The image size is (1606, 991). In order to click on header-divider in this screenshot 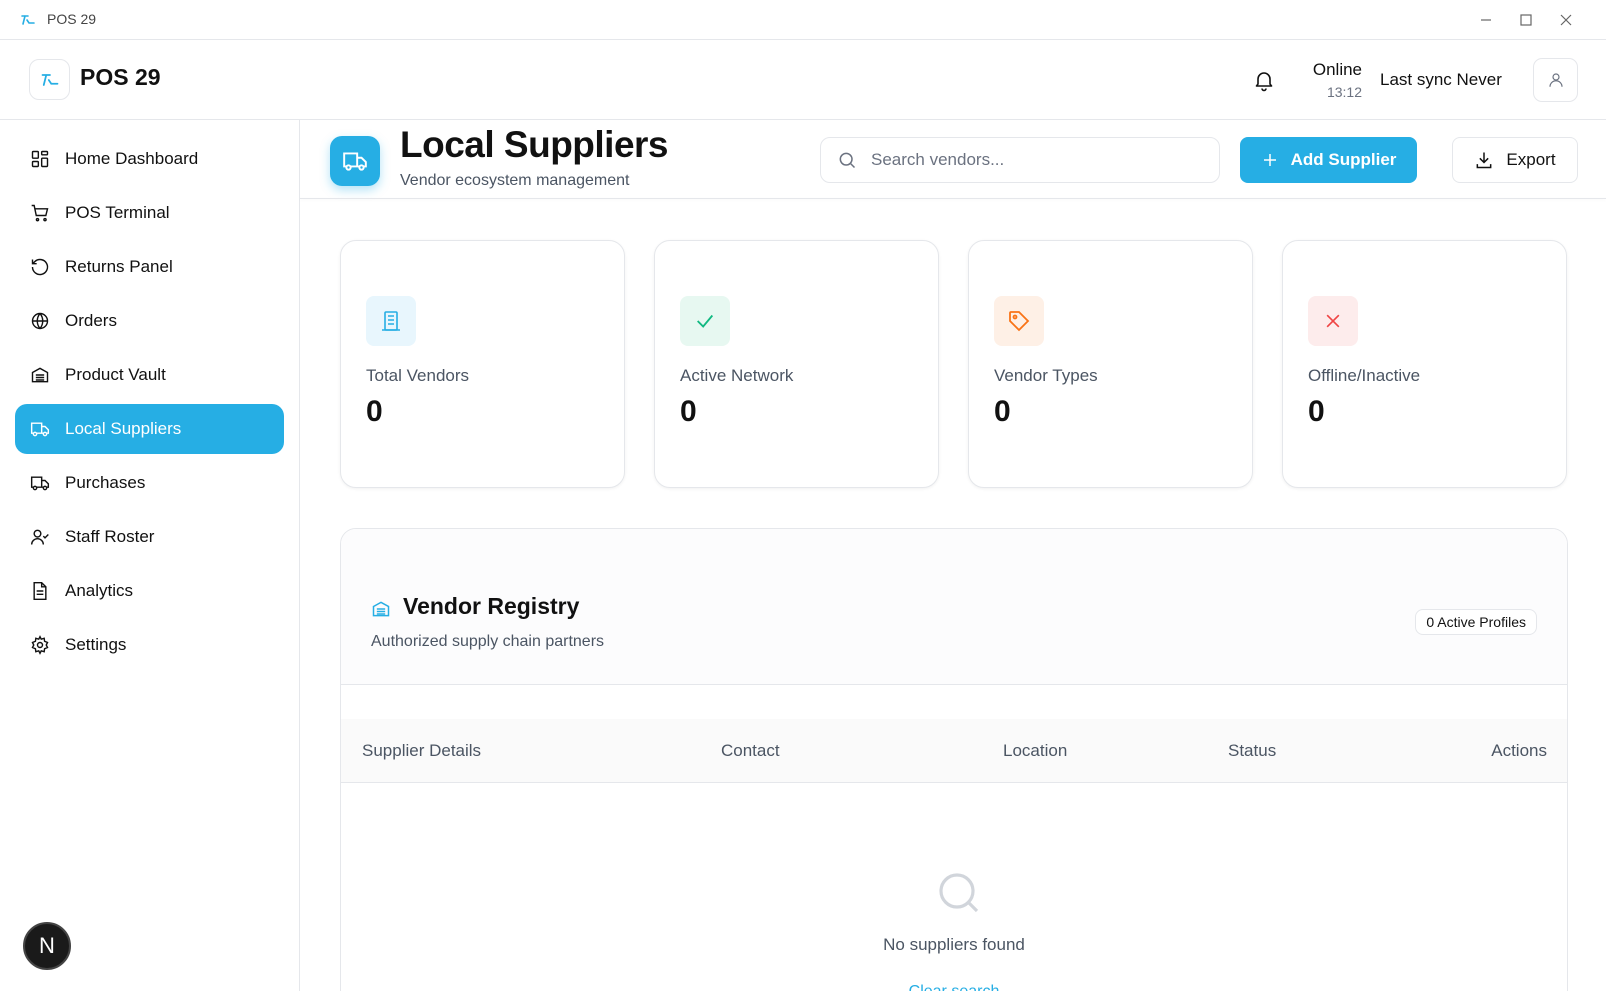, I will do `click(953, 198)`.